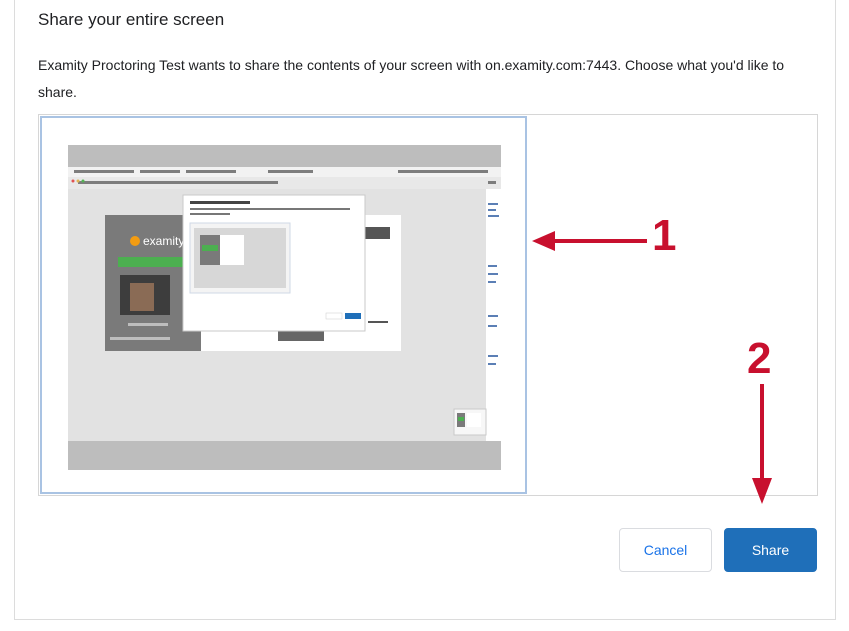  I want to click on annotation-marker-2: 2, so click(759, 358).